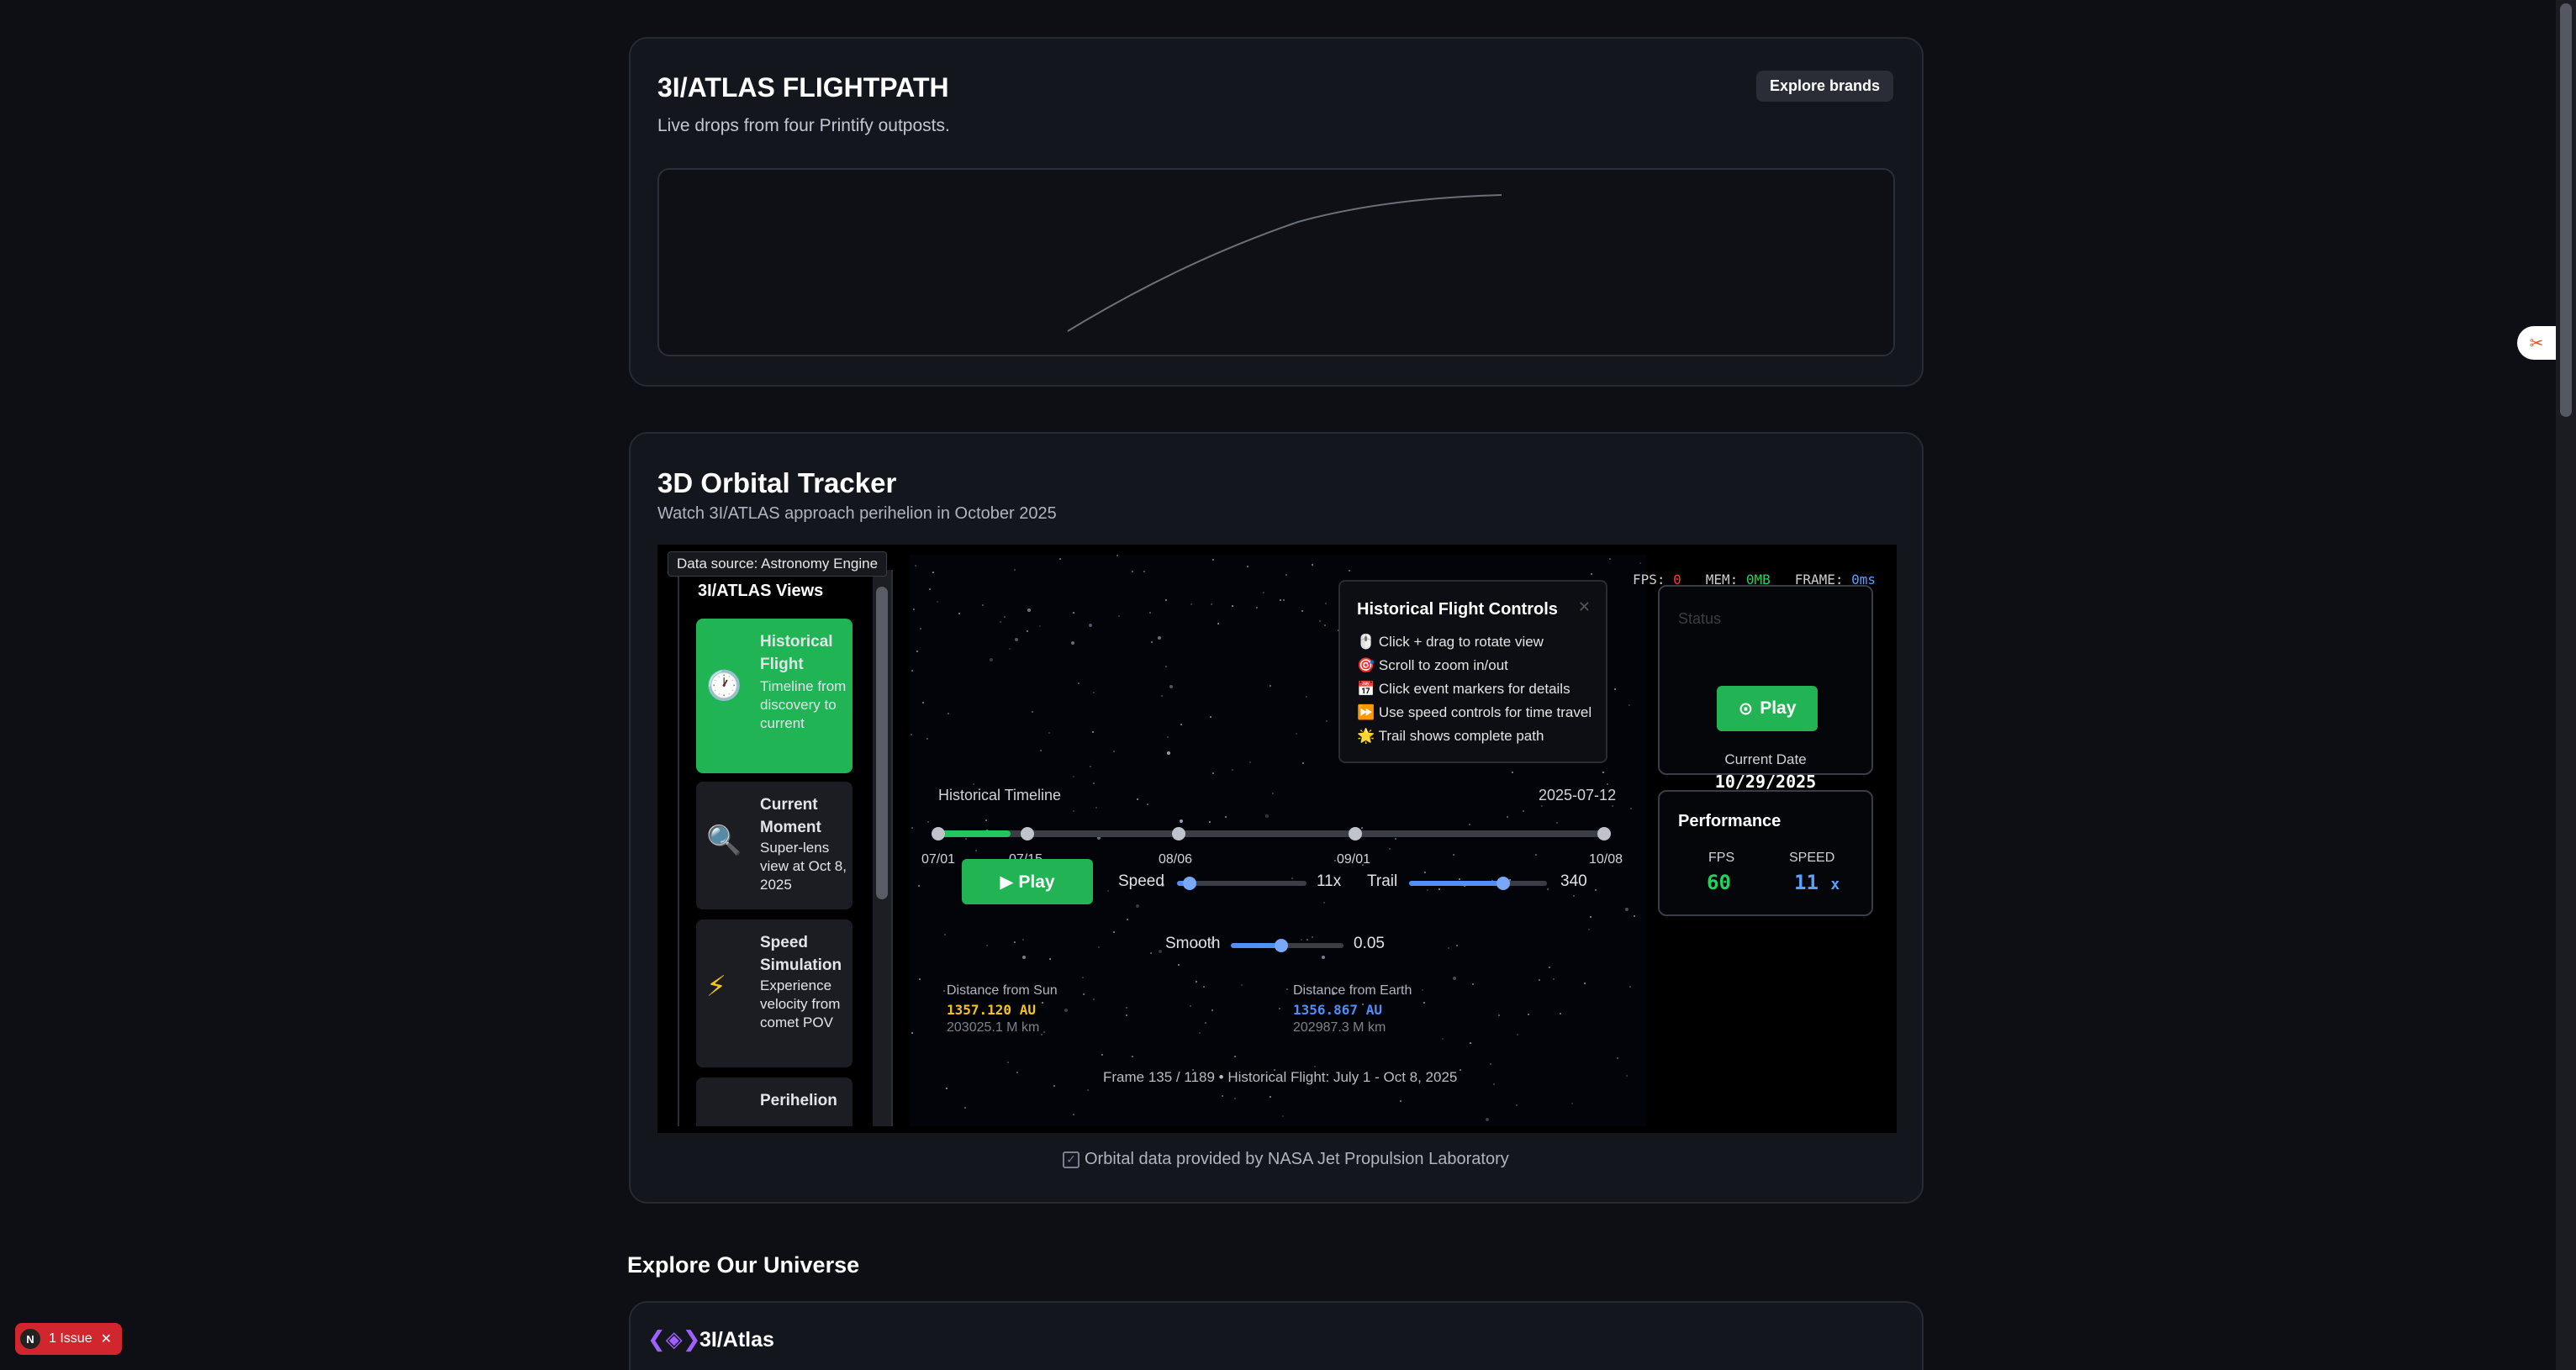 Image resolution: width=2576 pixels, height=1370 pixels. I want to click on speed-slider, so click(1241, 883).